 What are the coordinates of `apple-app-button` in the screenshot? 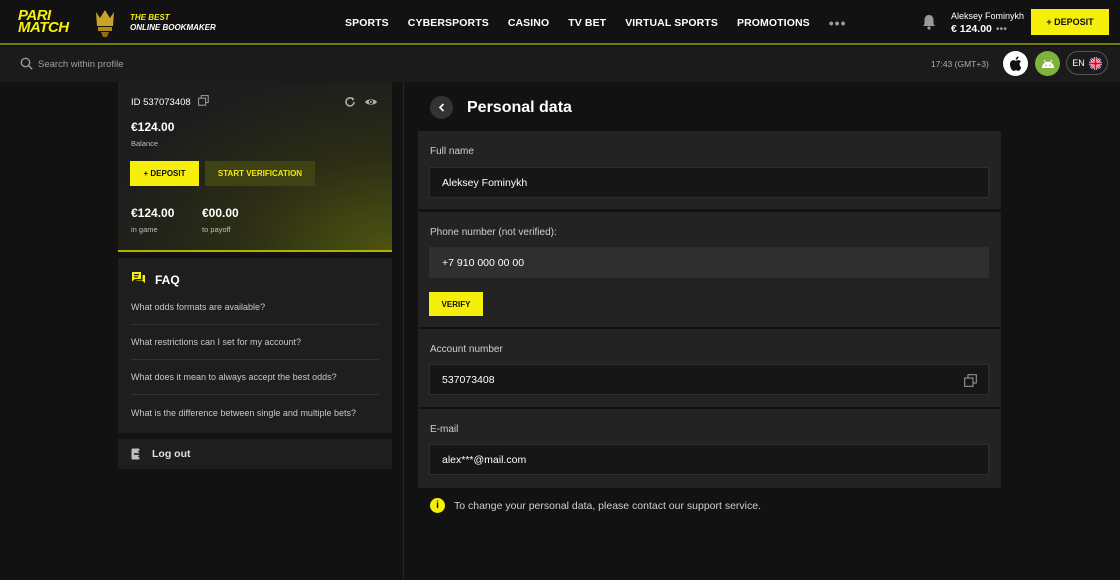 It's located at (1015, 63).